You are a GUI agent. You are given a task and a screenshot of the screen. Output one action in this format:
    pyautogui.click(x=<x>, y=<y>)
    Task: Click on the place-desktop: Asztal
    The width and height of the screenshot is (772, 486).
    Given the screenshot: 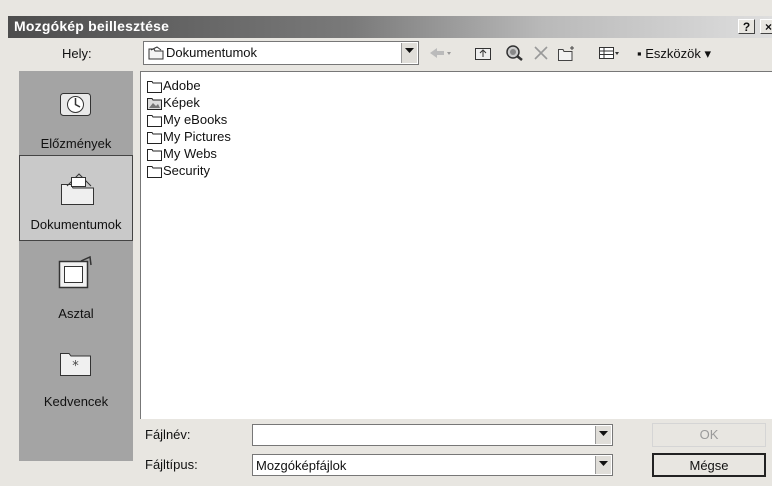 What is the action you would take?
    pyautogui.click(x=76, y=286)
    